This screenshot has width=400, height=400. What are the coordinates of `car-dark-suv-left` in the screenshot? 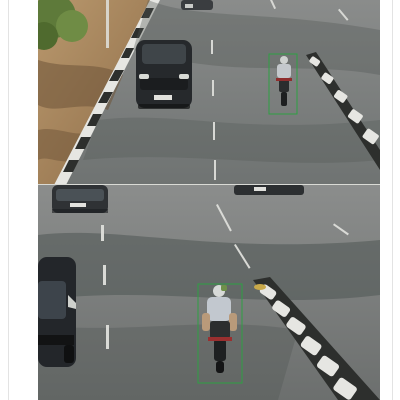 It's located at (57, 312).